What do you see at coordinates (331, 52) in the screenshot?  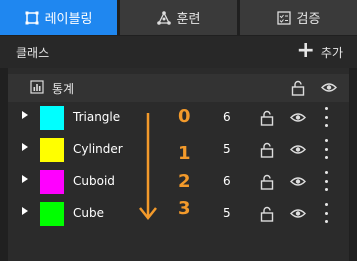 I see `add-class-label: 추가` at bounding box center [331, 52].